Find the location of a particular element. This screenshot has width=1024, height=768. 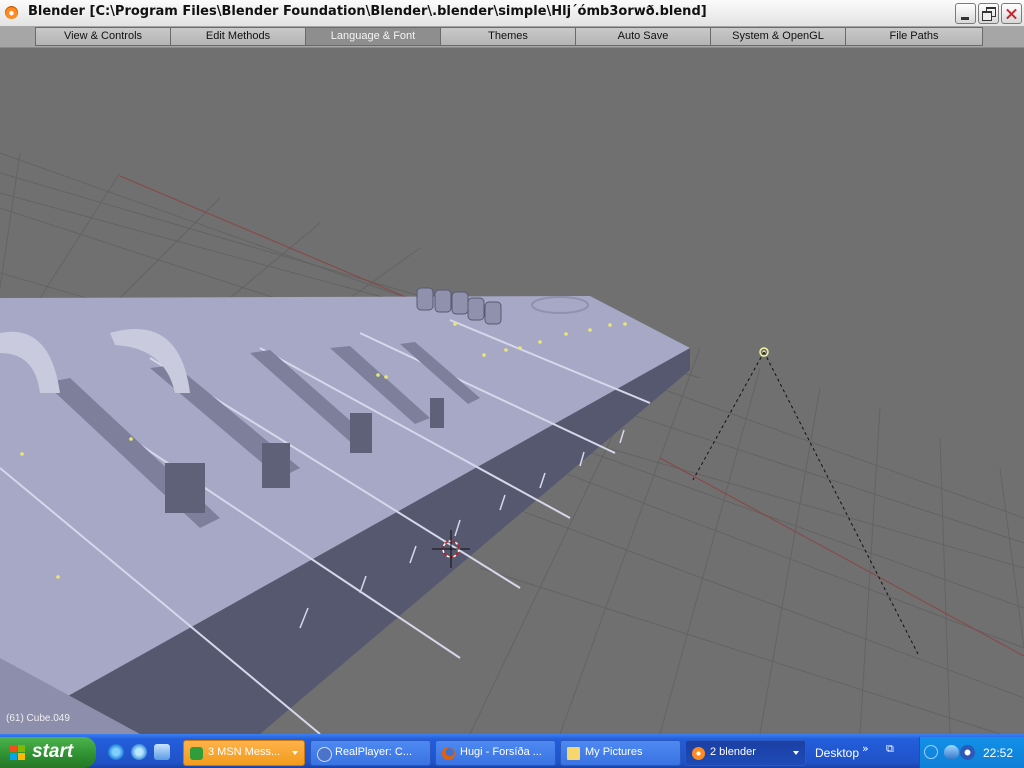

show-desktop-icon is located at coordinates (162, 752).